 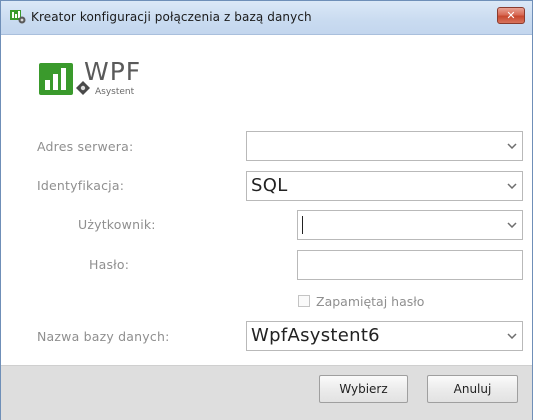 I want to click on db-name-label: Nazwa bazy danych:, so click(x=103, y=336).